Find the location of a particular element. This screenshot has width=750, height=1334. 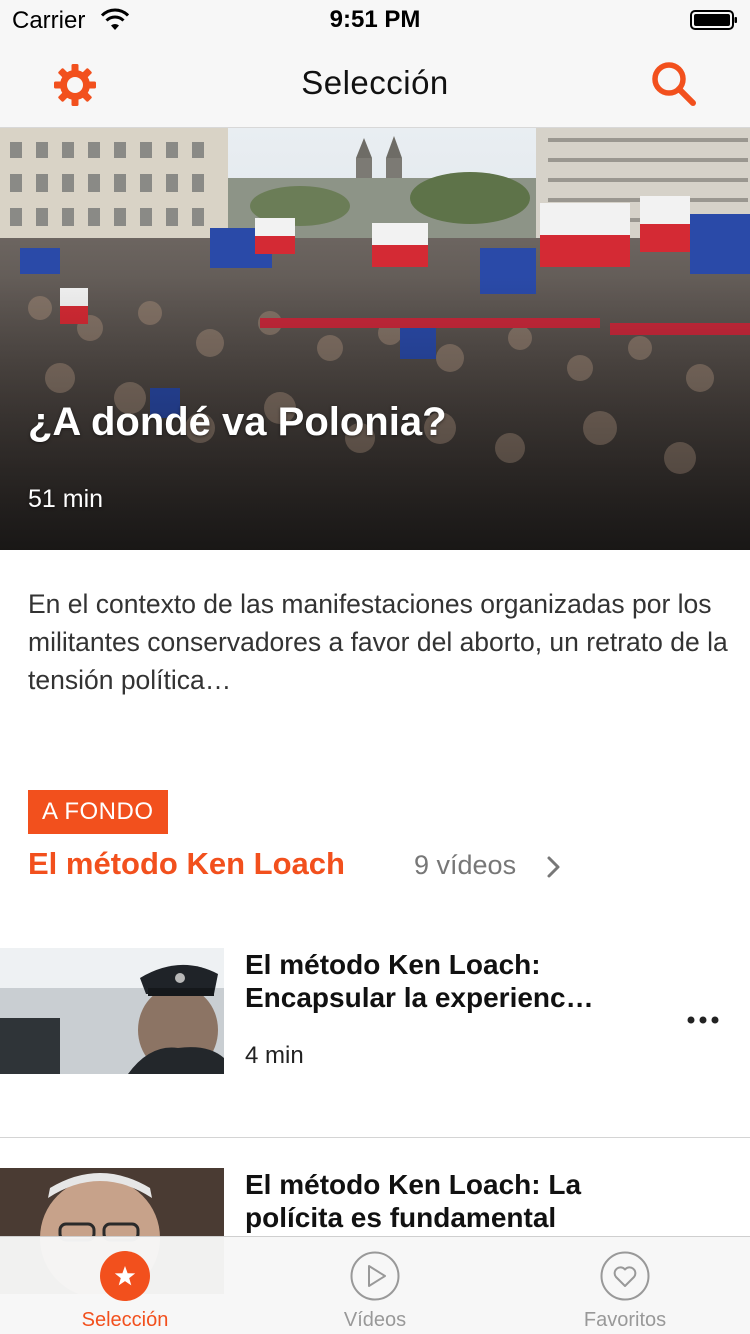

tab-label: Vídeos is located at coordinates (375, 1320).